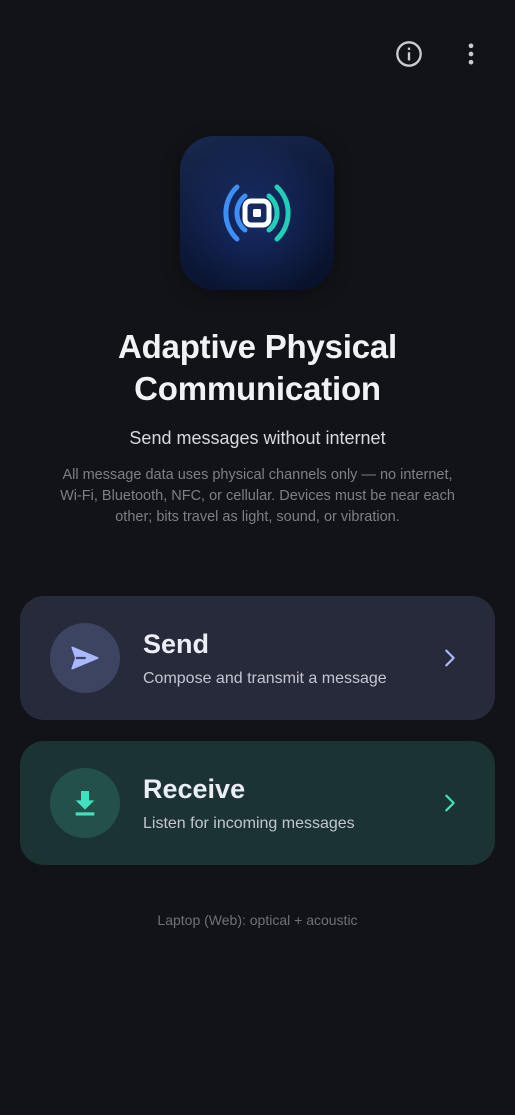  I want to click on more-vert-icon, so click(471, 54).